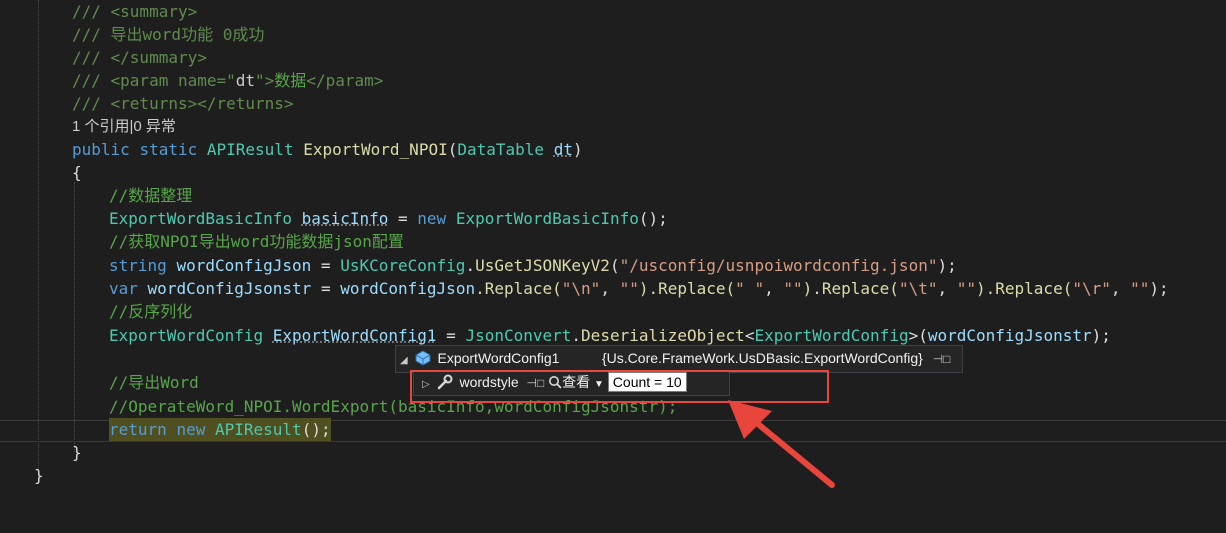  I want to click on method-name: ExportWord_NPOI, so click(375, 149).